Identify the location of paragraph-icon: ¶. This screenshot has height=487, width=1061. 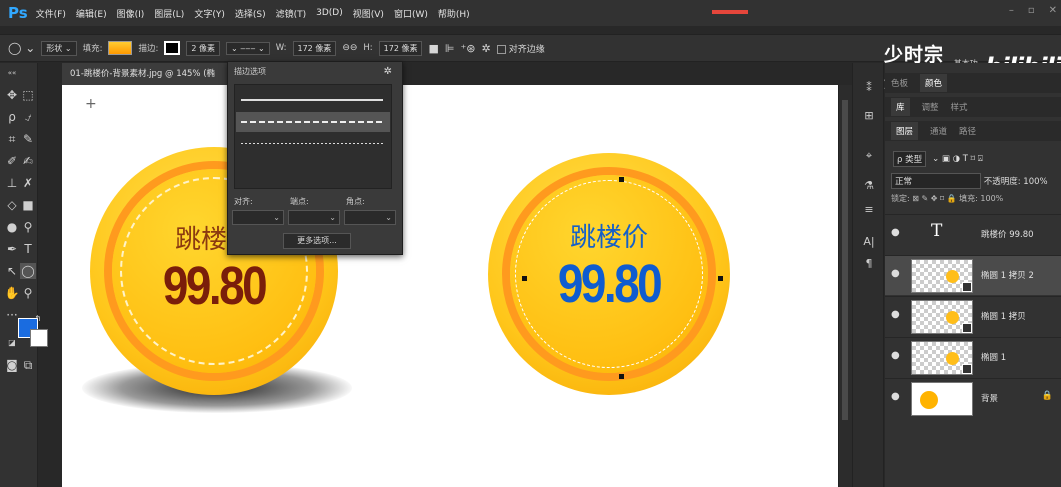
(869, 265).